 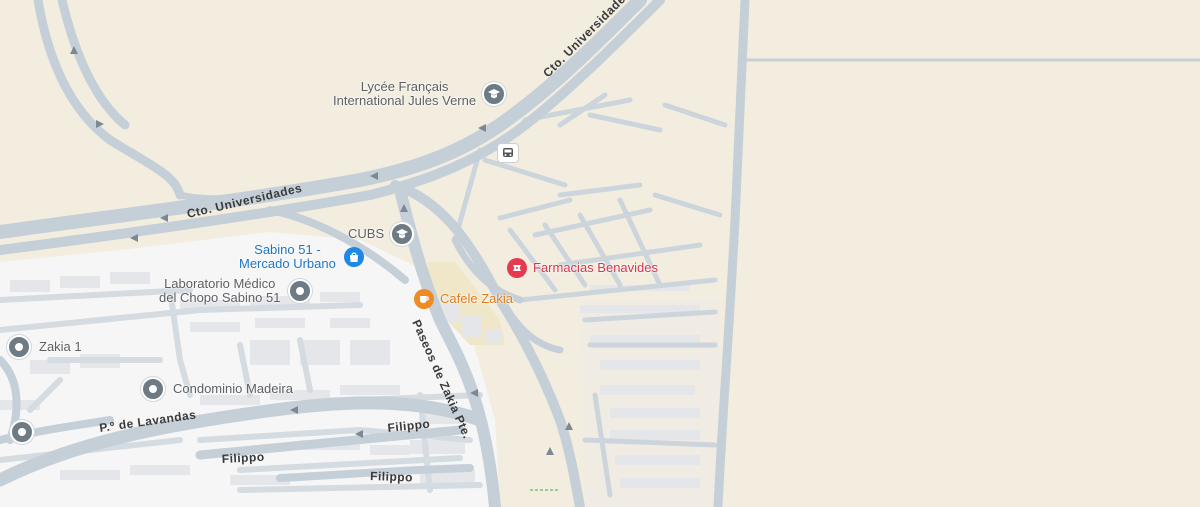 I want to click on residential-area-east, so click(x=650, y=403).